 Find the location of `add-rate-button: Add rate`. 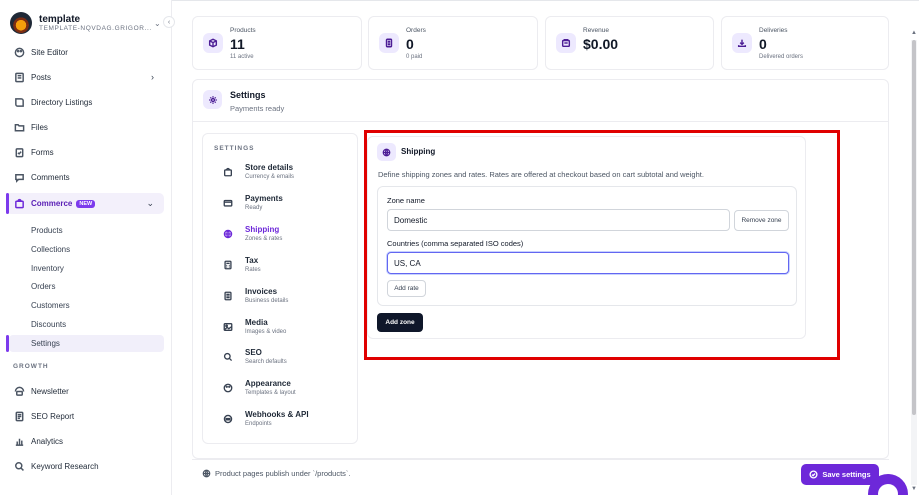

add-rate-button: Add rate is located at coordinates (406, 288).